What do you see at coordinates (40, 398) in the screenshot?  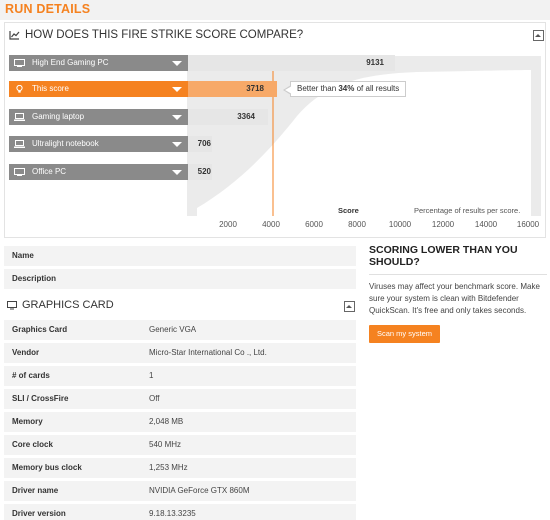 I see `row-key: SLI / CrossFire` at bounding box center [40, 398].